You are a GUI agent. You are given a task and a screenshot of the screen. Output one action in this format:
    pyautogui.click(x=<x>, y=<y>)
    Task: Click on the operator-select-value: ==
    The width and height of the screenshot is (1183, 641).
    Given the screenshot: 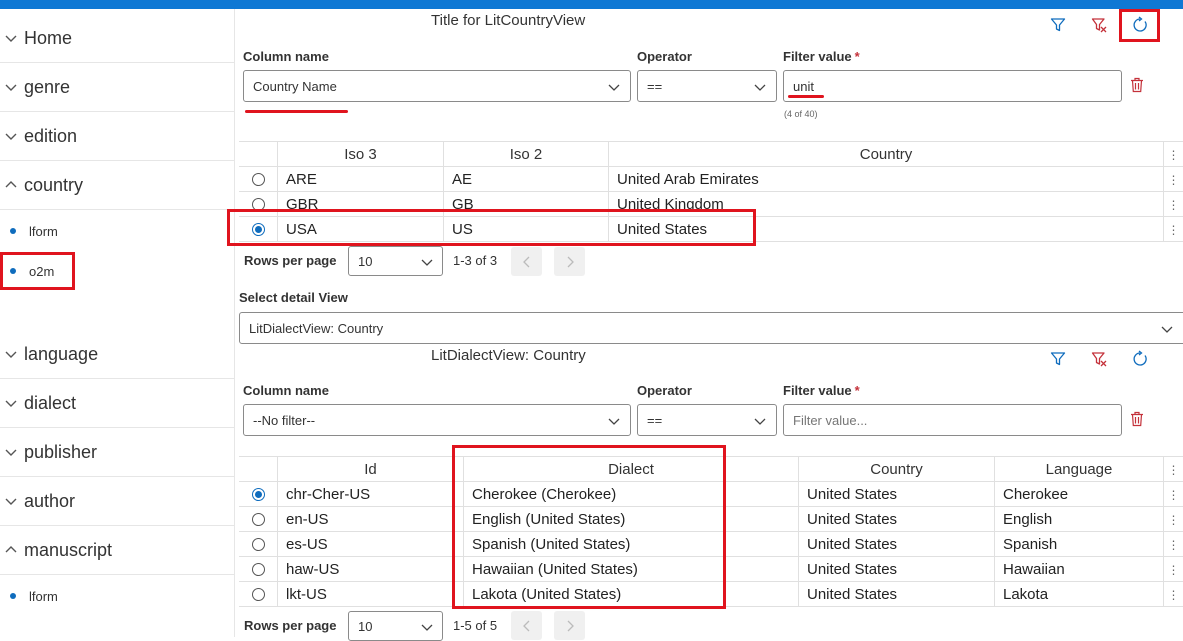 What is the action you would take?
    pyautogui.click(x=655, y=86)
    